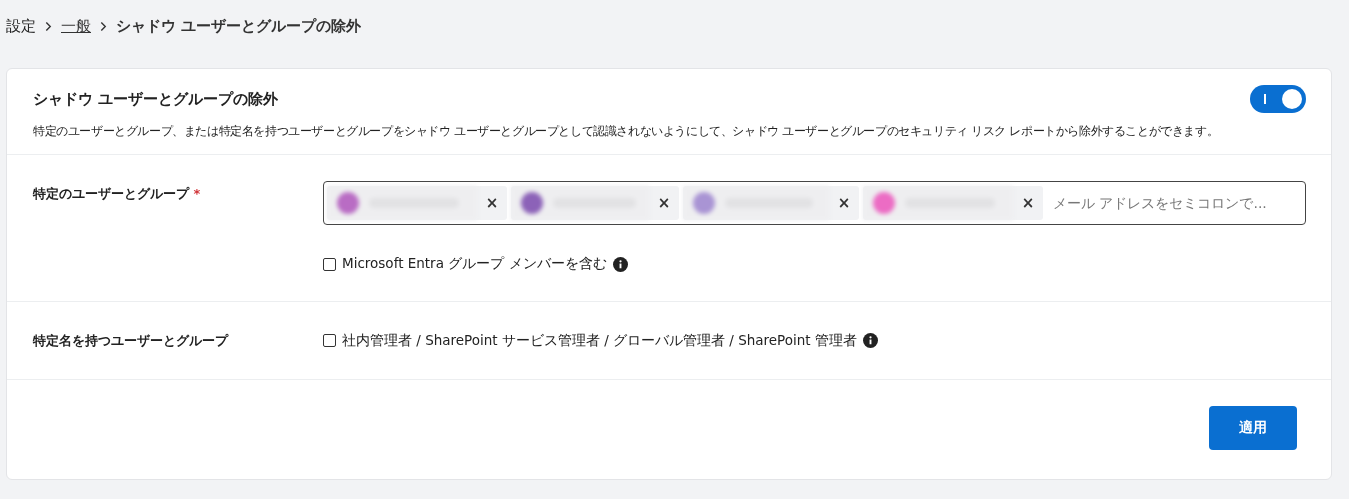  Describe the element at coordinates (111, 193) in the screenshot. I see `field-label: 特定のユーザーとグループ` at that location.